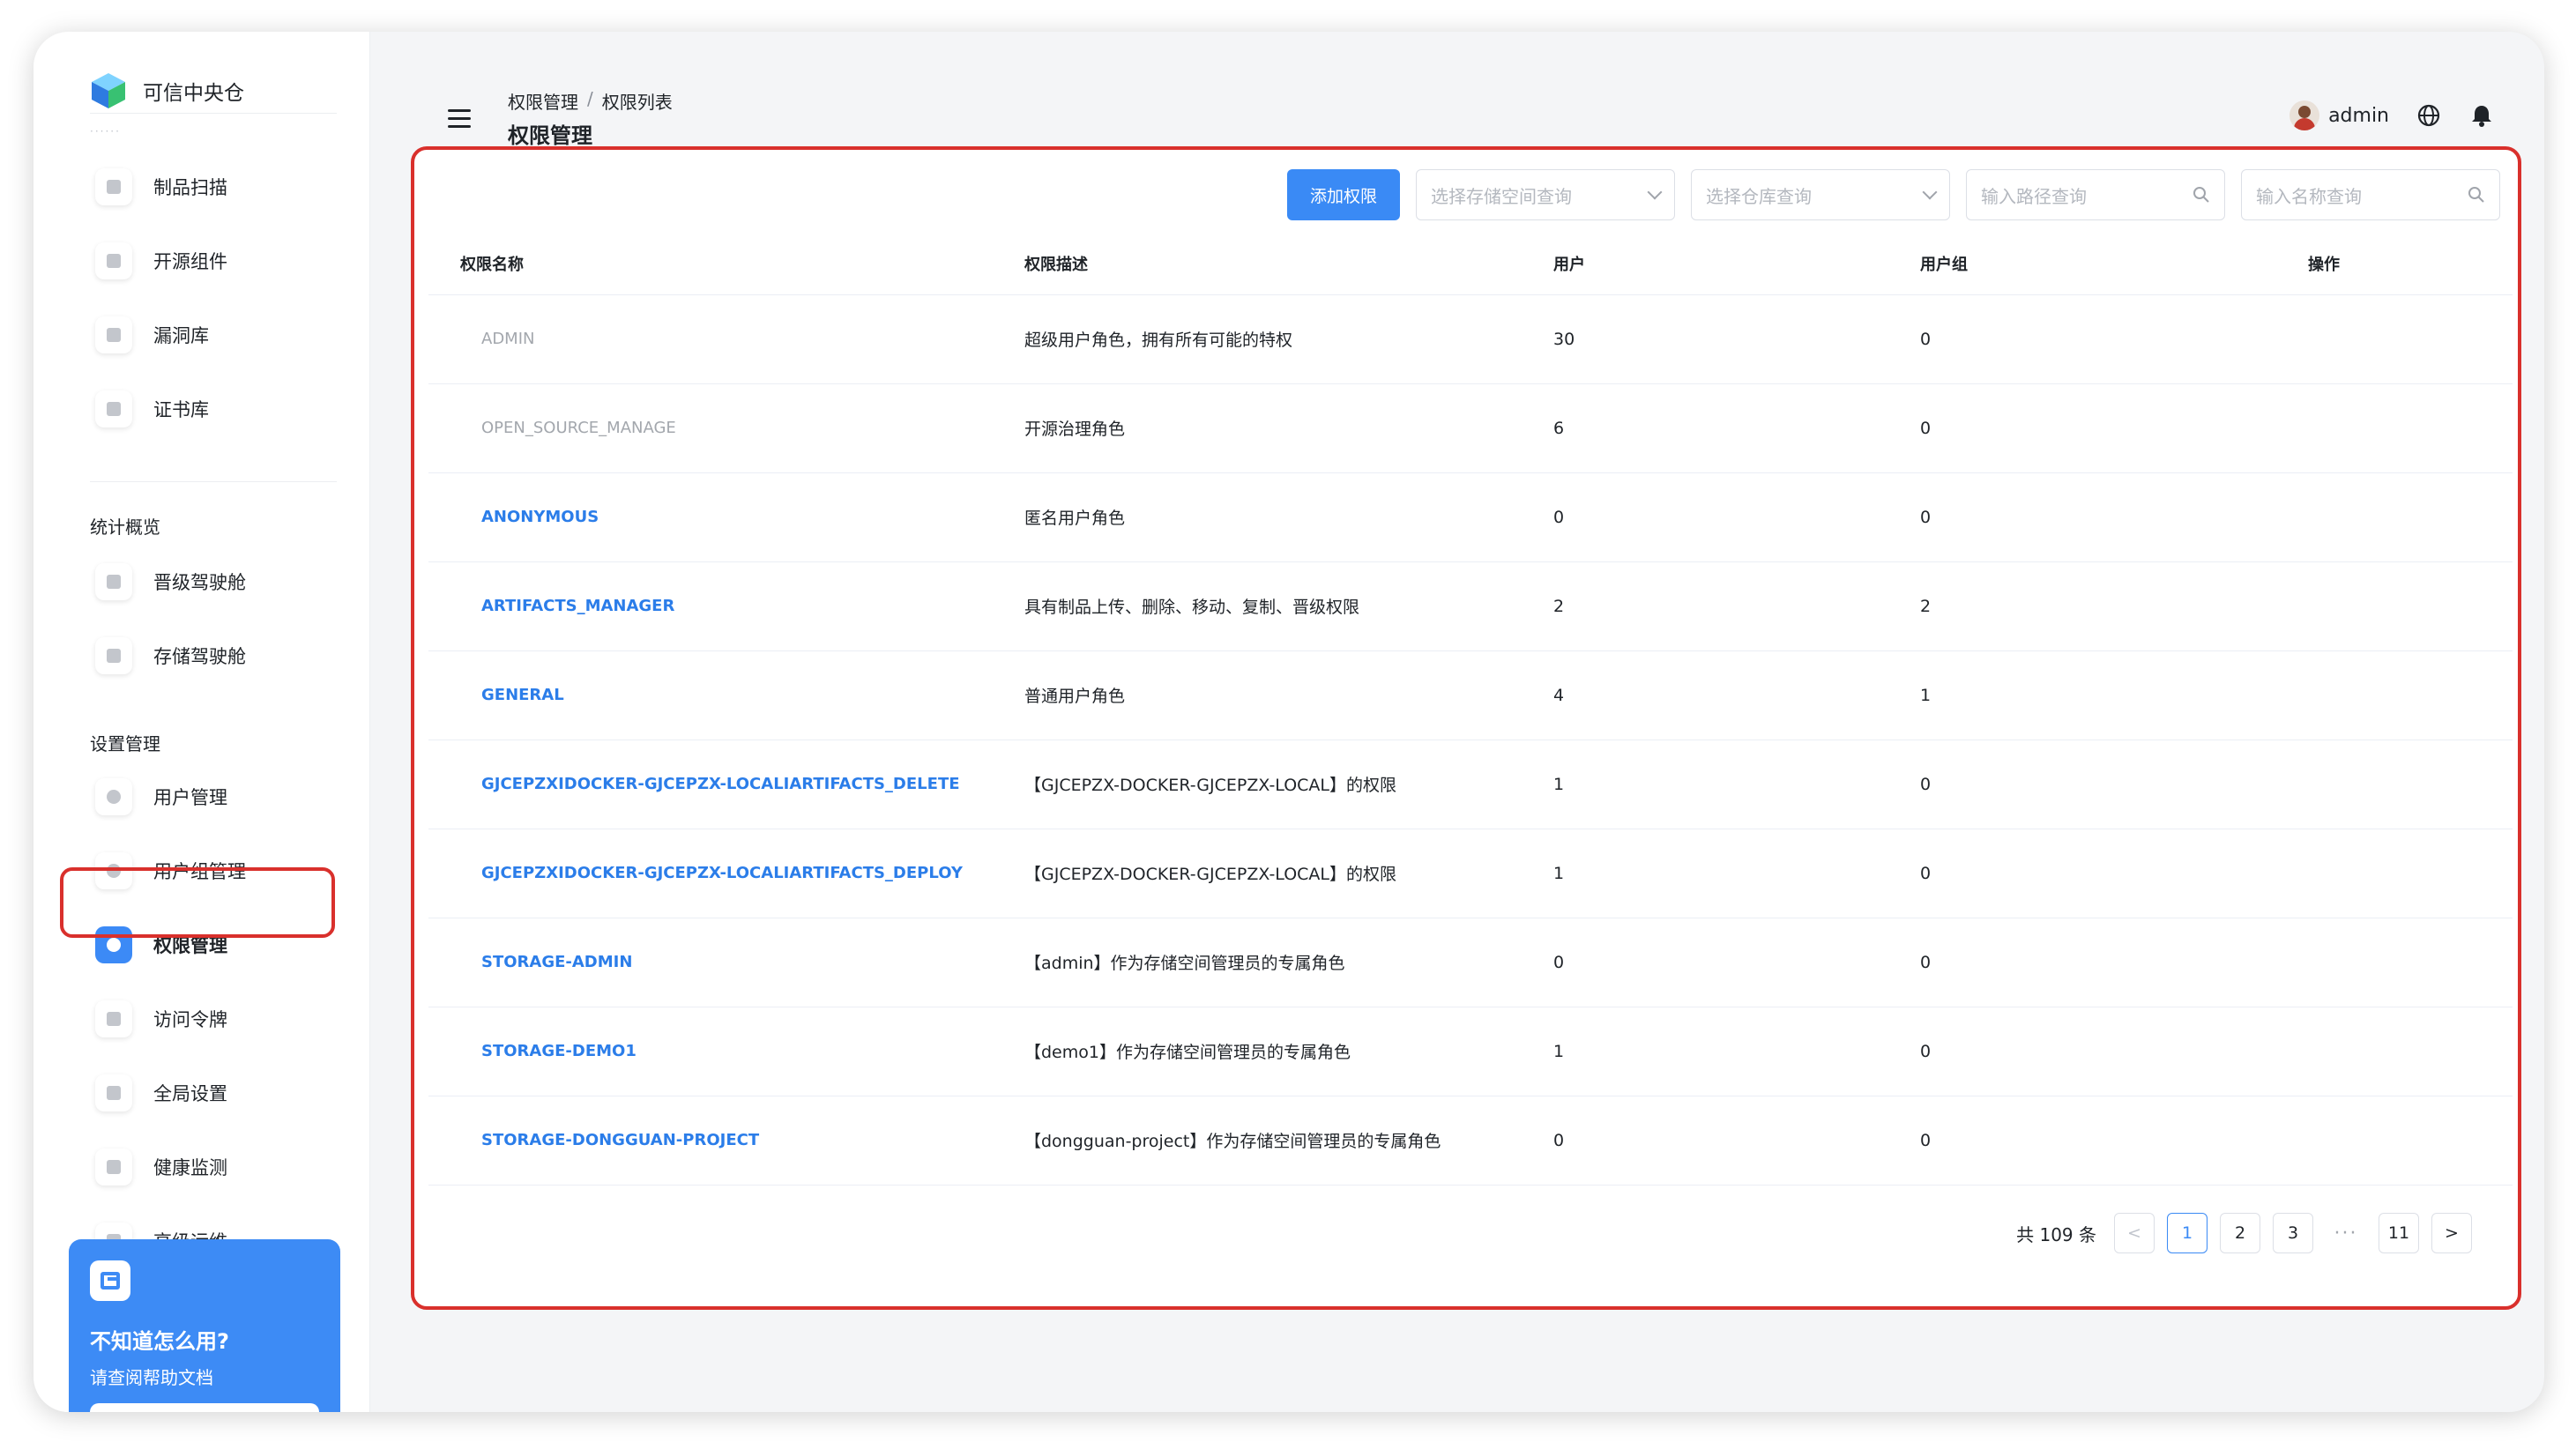  I want to click on permission-name: ANONYMOUS, so click(711, 517).